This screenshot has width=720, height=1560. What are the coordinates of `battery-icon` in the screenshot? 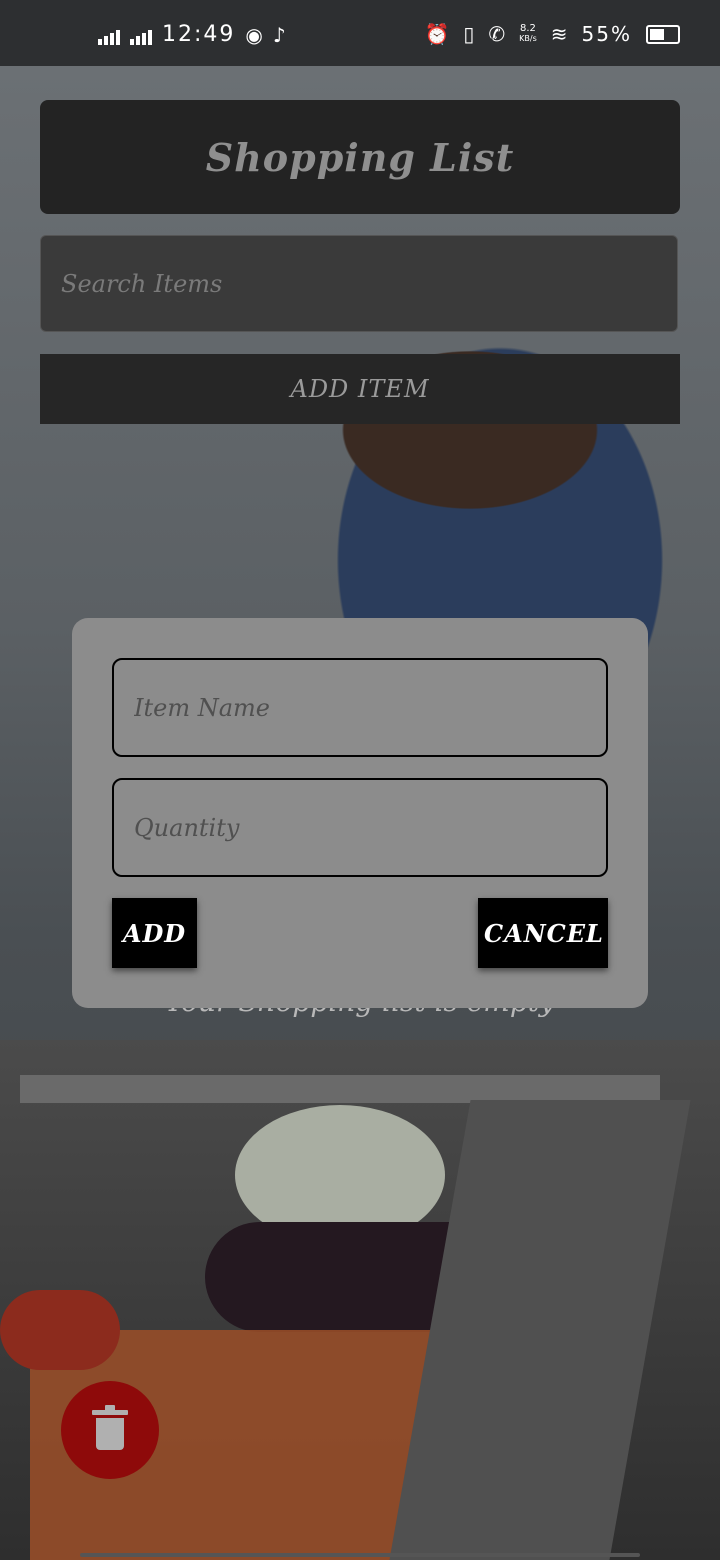 It's located at (663, 34).